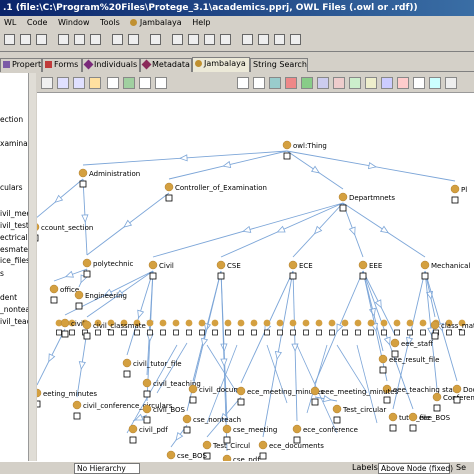 The height and width of the screenshot is (474, 474). I want to click on class-tree-scrollbar, so click(32, 267).